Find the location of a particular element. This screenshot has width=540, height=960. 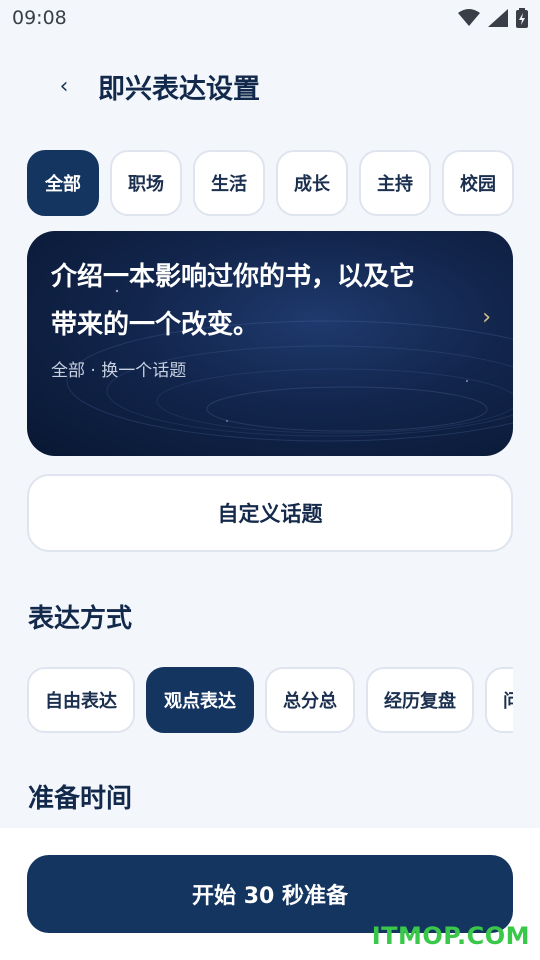

signal-icon is located at coordinates (498, 18).